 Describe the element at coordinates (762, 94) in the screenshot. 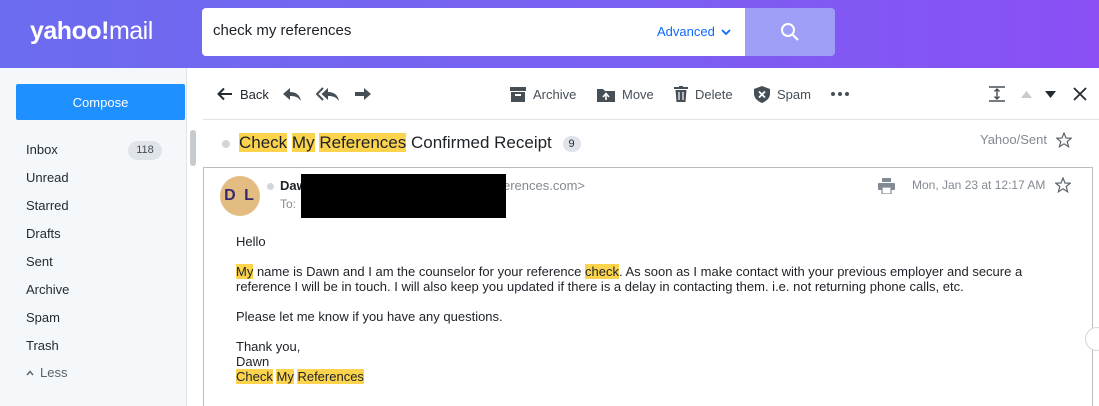

I see `shield-icon` at that location.